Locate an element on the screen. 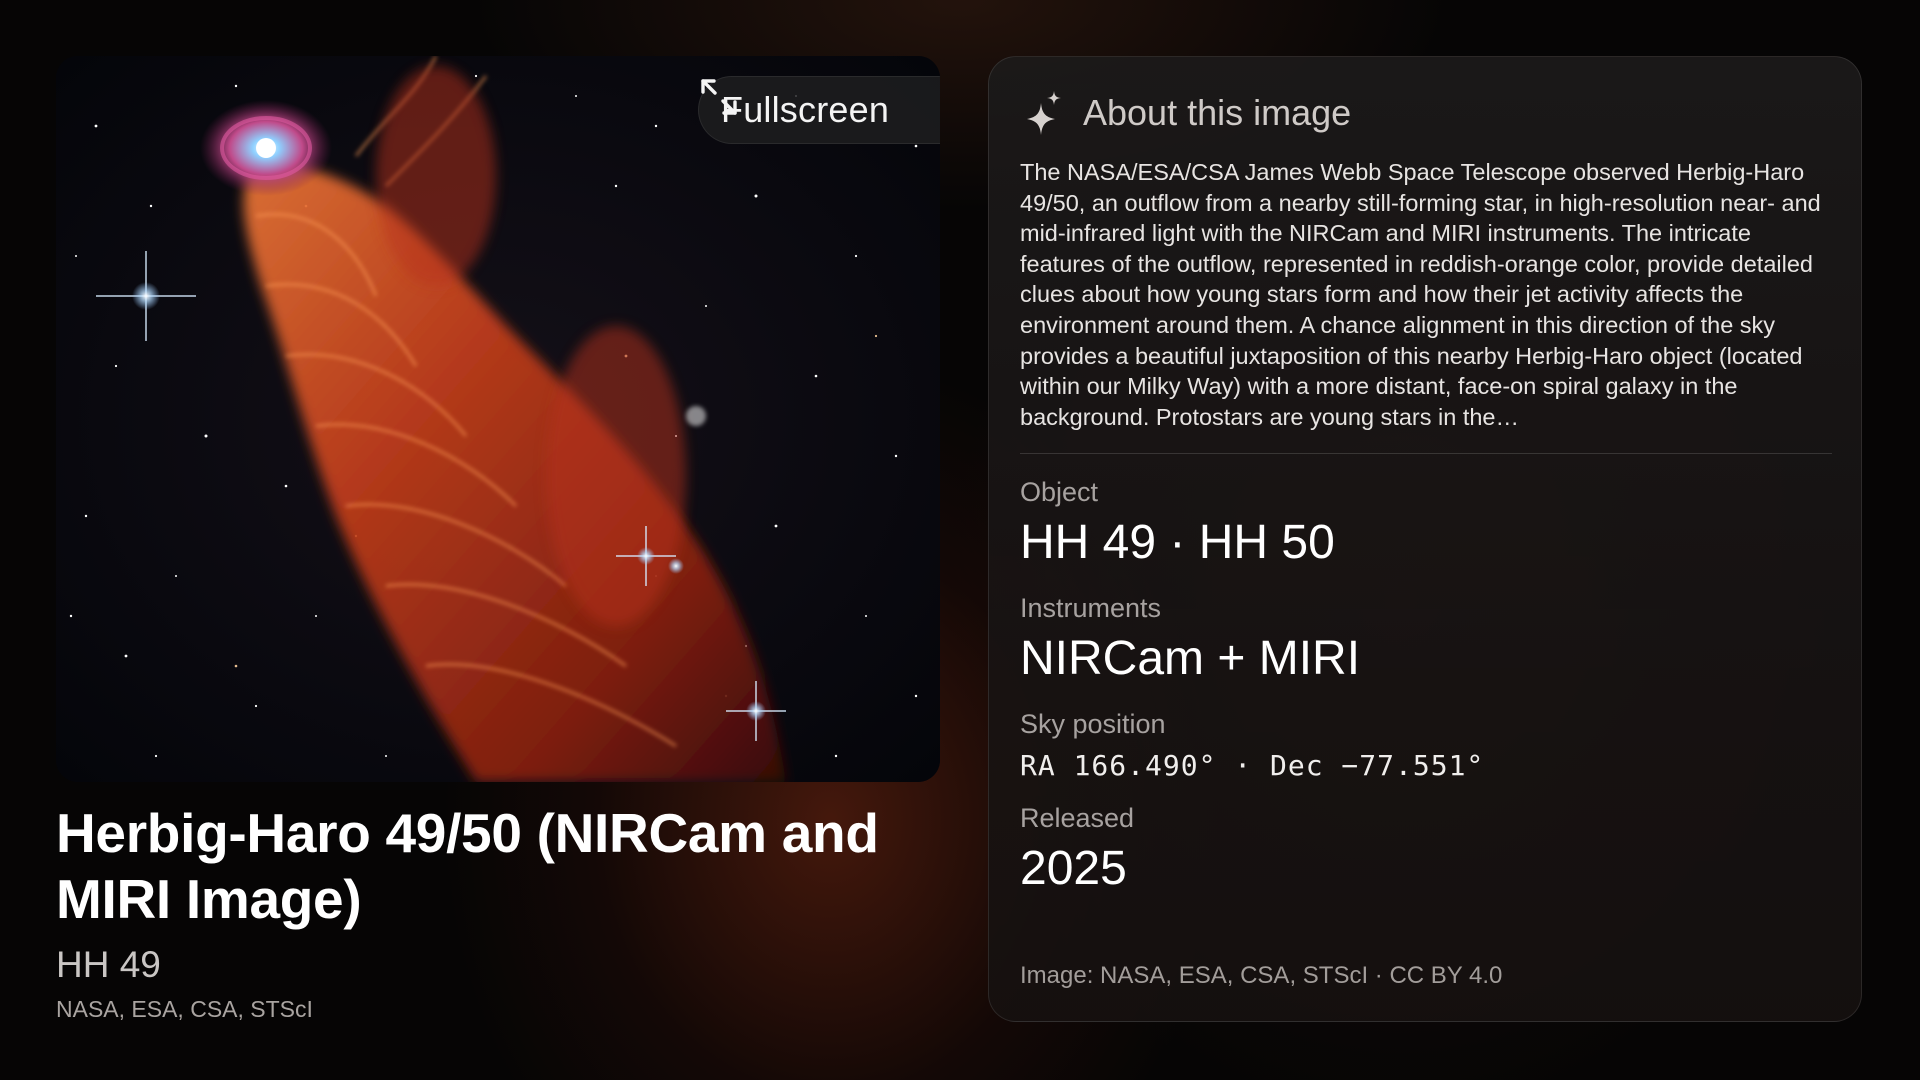 The height and width of the screenshot is (1080, 1920). fullscreen-button: Fullscreen is located at coordinates (819, 110).